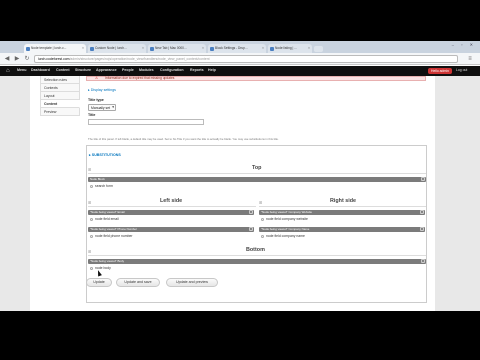  What do you see at coordinates (192, 282) in the screenshot?
I see `update-and-preview-button: Update and preview` at bounding box center [192, 282].